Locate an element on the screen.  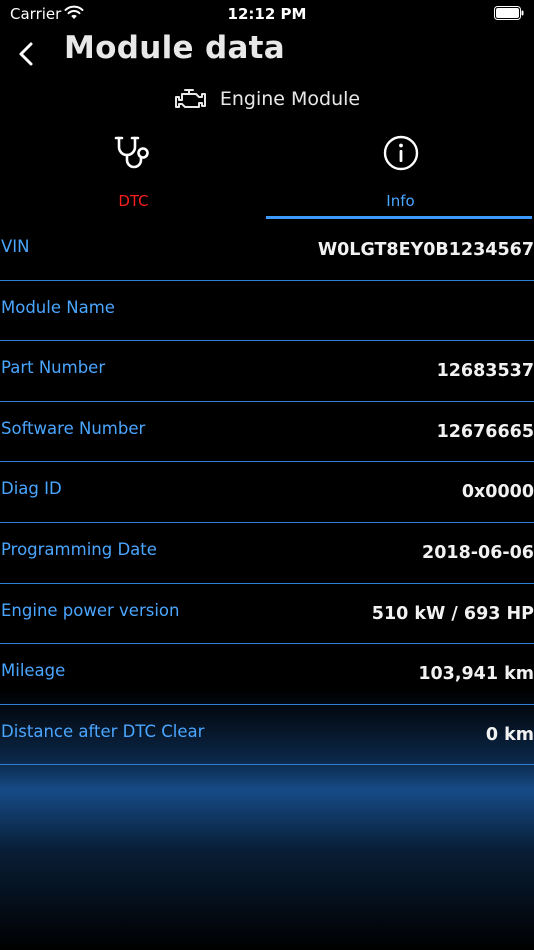
row-label: Software Number is located at coordinates (73, 428).